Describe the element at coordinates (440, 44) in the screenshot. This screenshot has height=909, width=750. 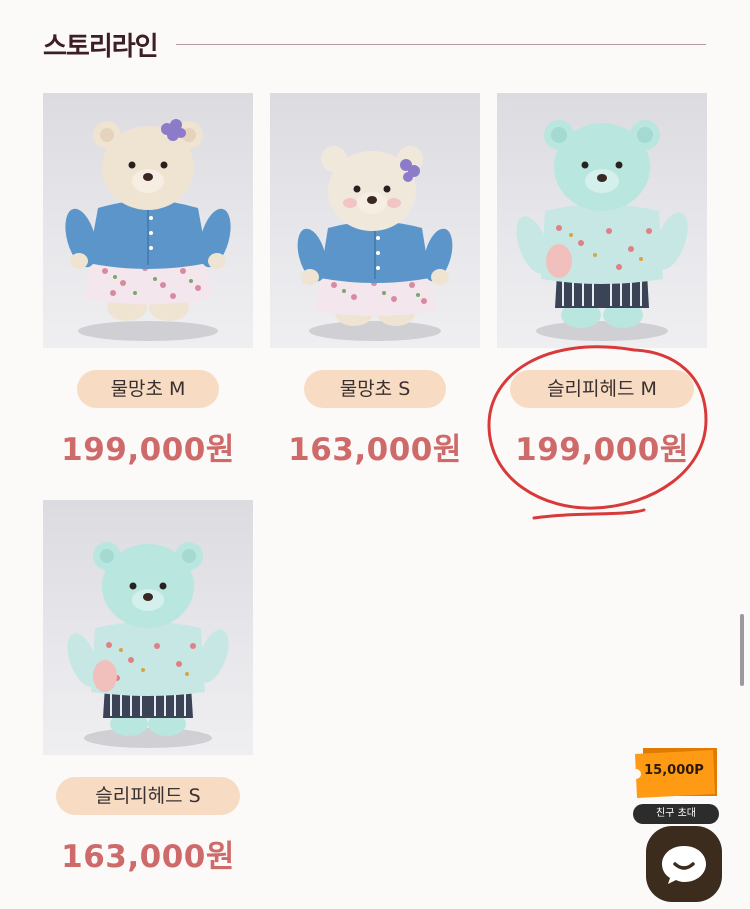
I see `section-divider` at that location.